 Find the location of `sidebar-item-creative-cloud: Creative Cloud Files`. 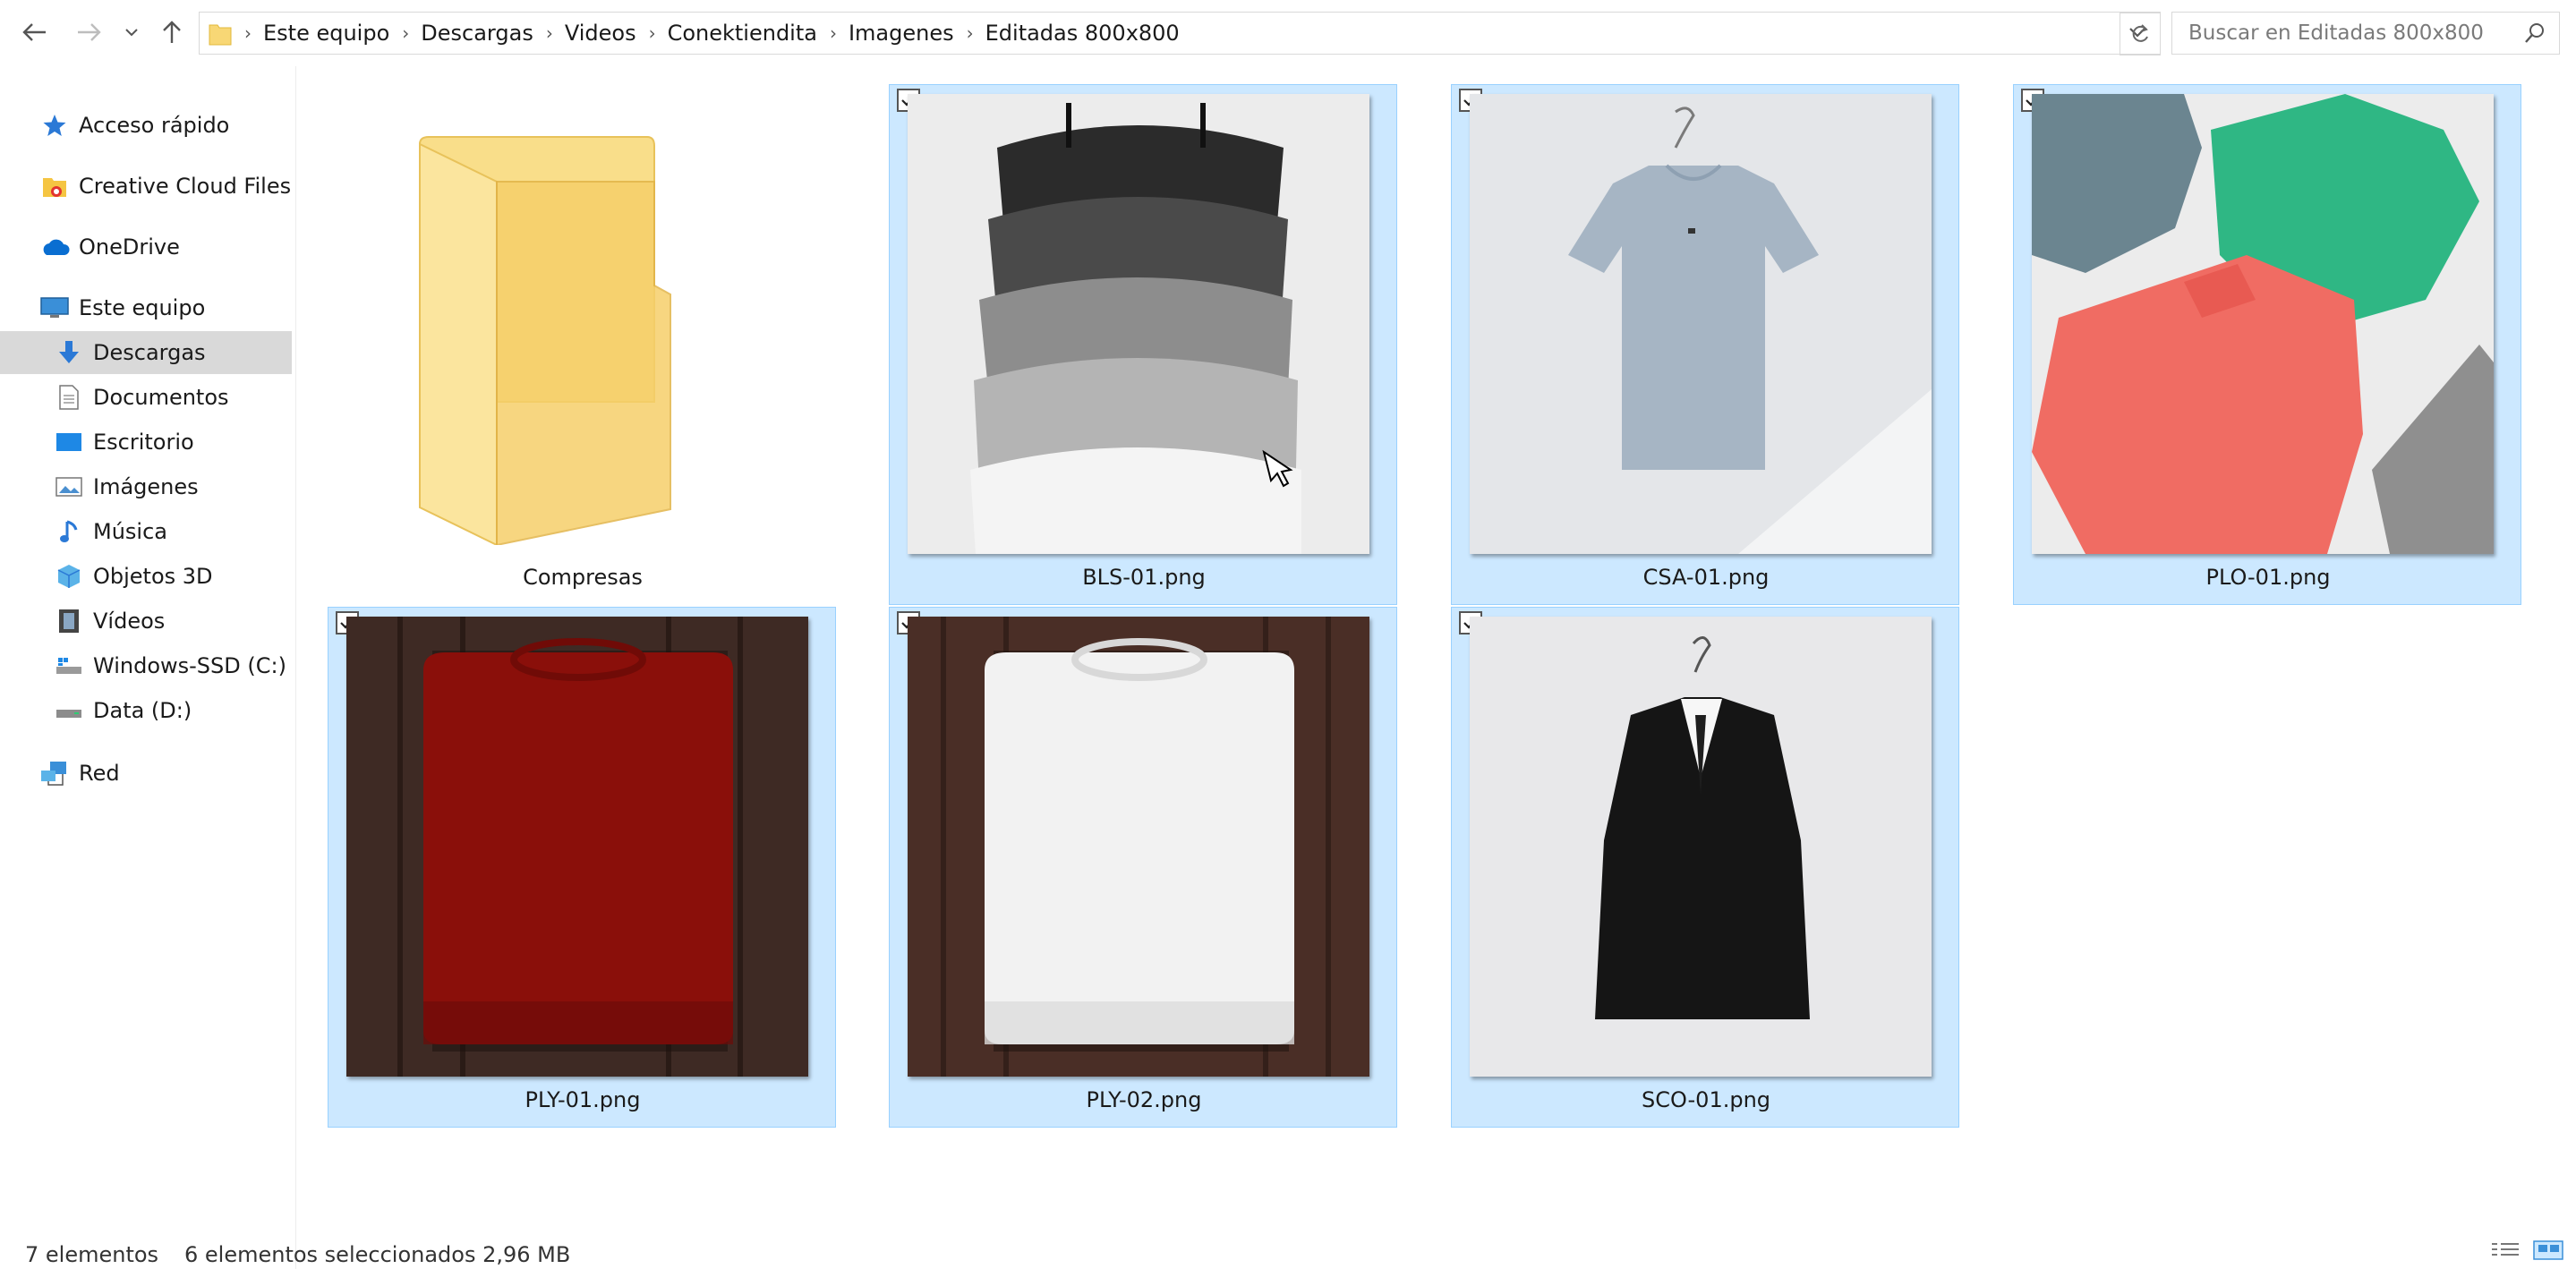

sidebar-item-creative-cloud: Creative Cloud Files is located at coordinates (165, 186).